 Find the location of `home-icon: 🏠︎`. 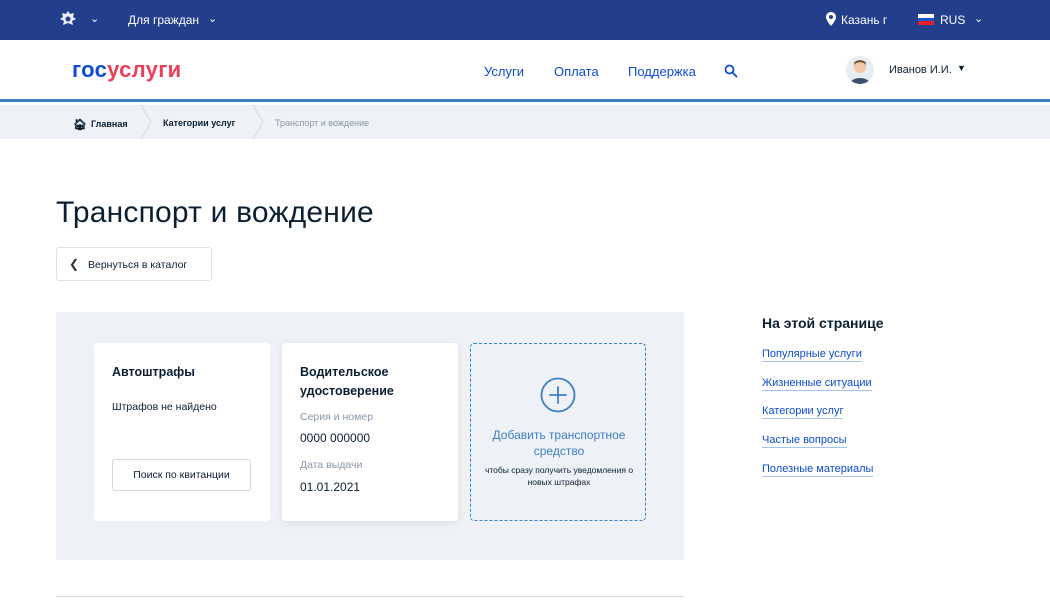

home-icon: 🏠︎ is located at coordinates (80, 125).